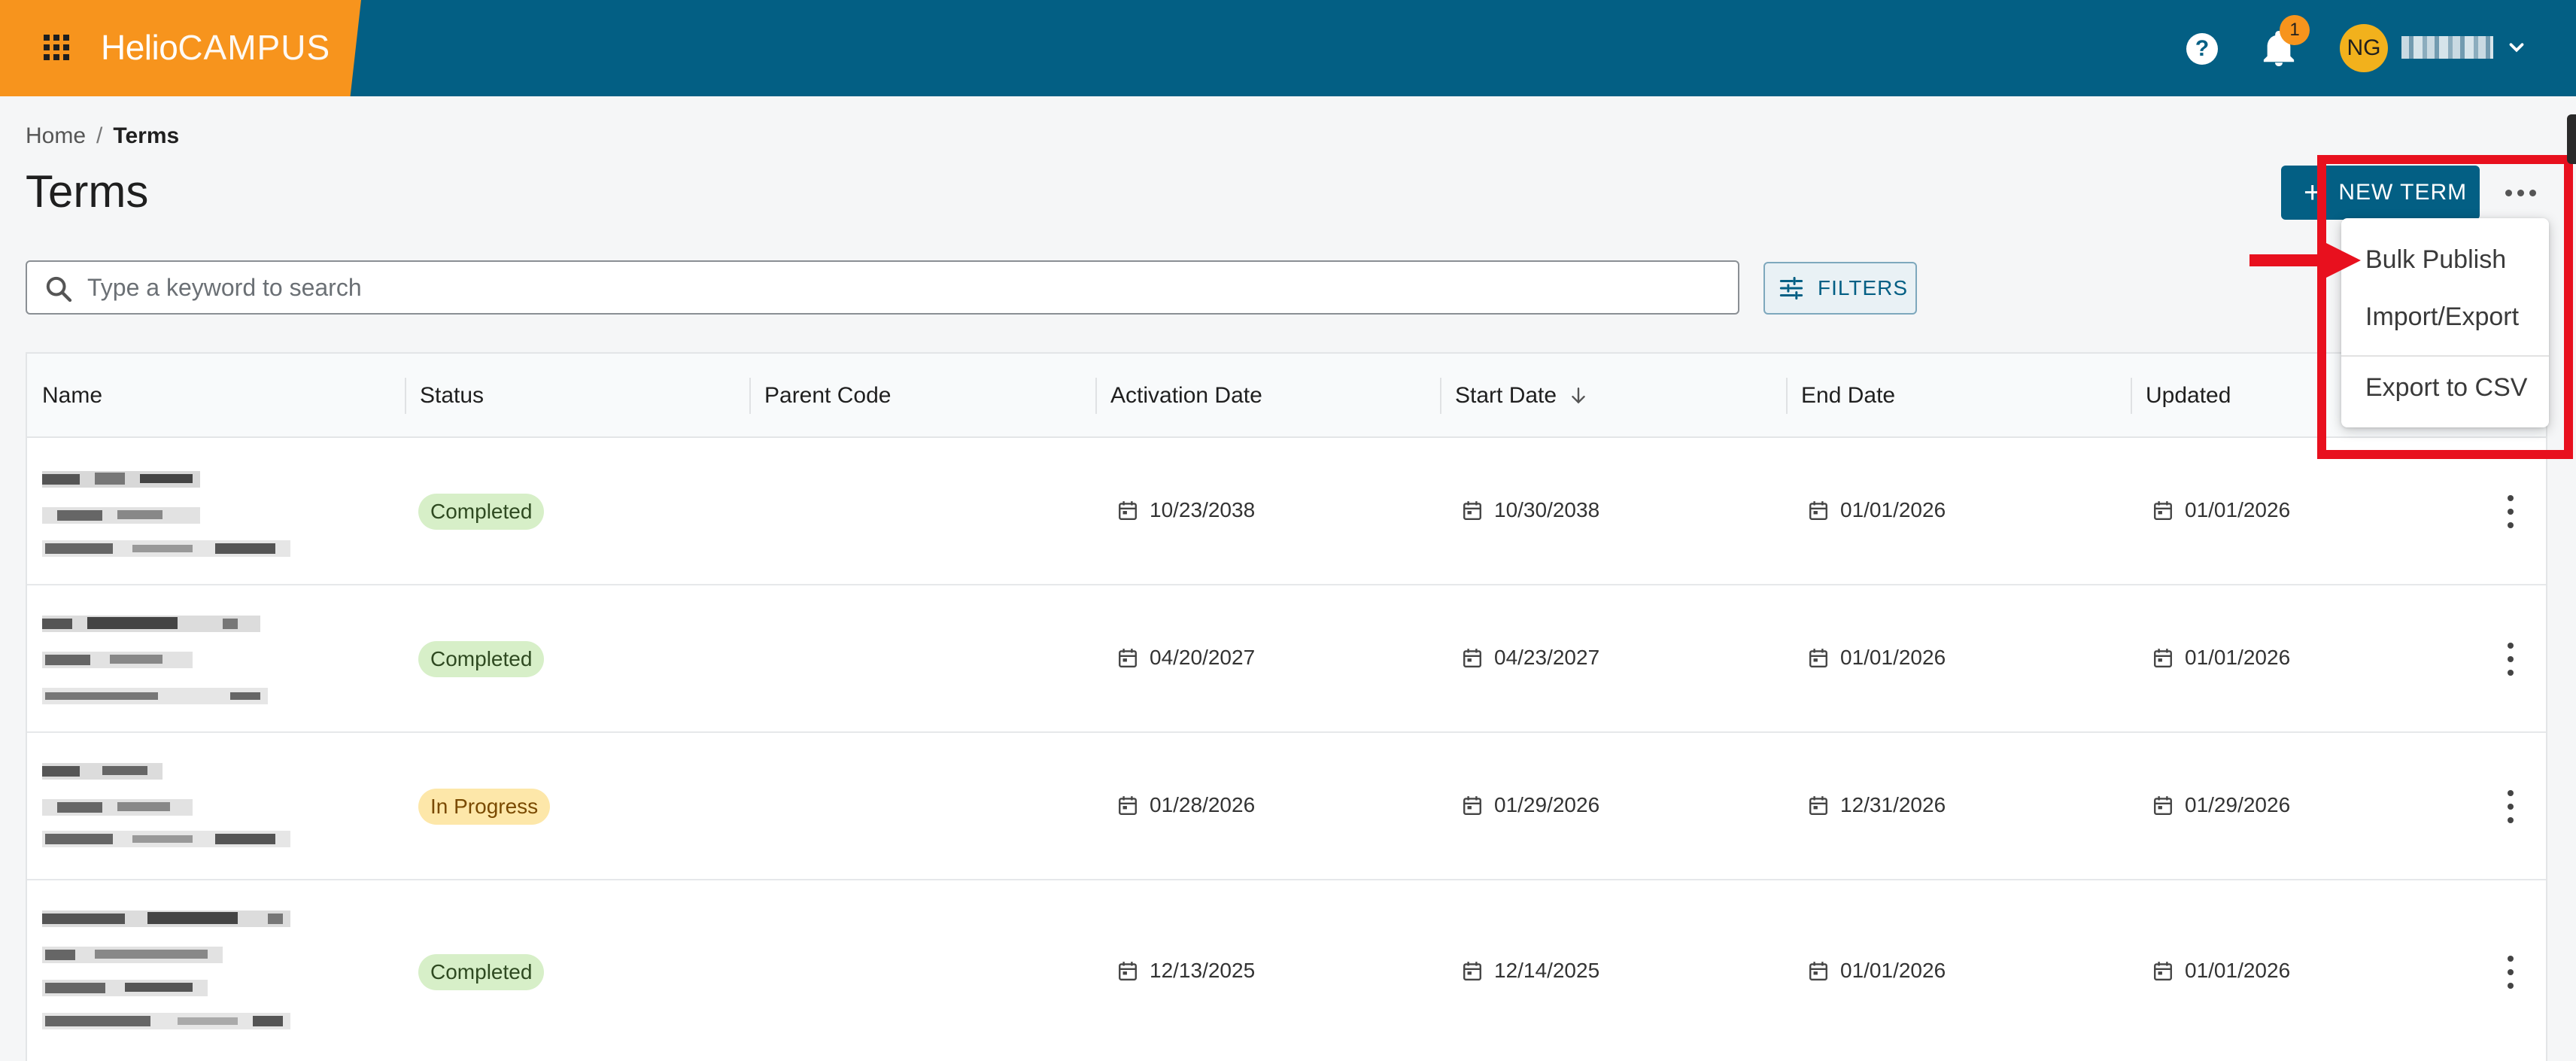  What do you see at coordinates (1579, 396) in the screenshot?
I see `sort-arrow-down-icon` at bounding box center [1579, 396].